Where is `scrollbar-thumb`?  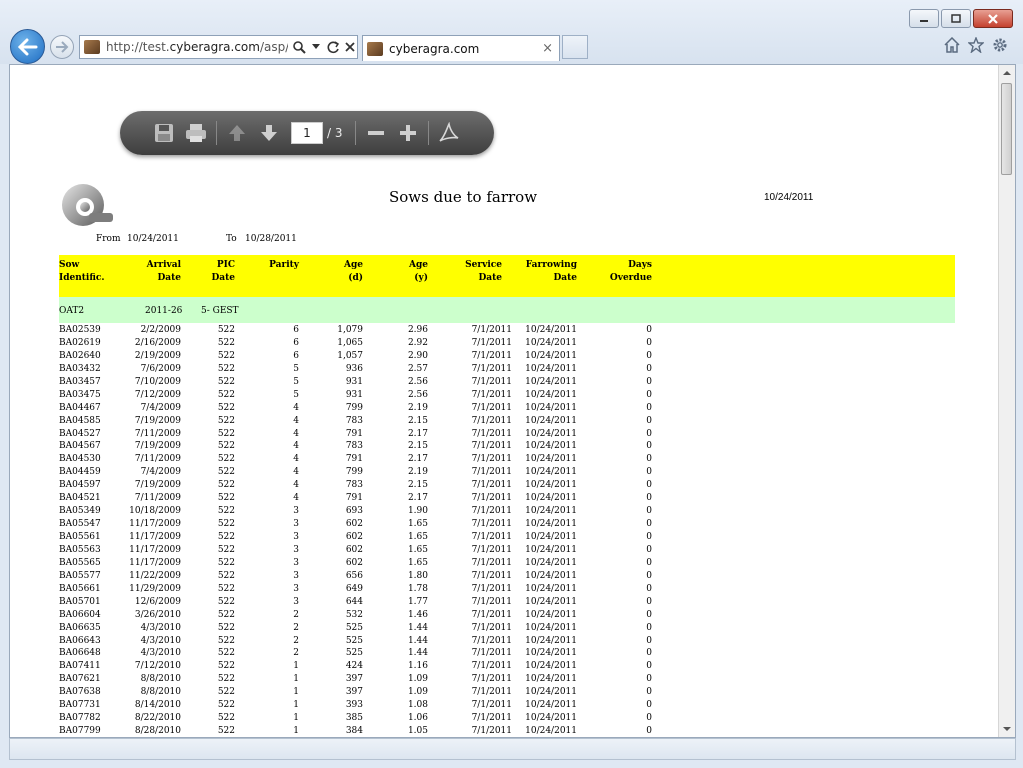 scrollbar-thumb is located at coordinates (1006, 129).